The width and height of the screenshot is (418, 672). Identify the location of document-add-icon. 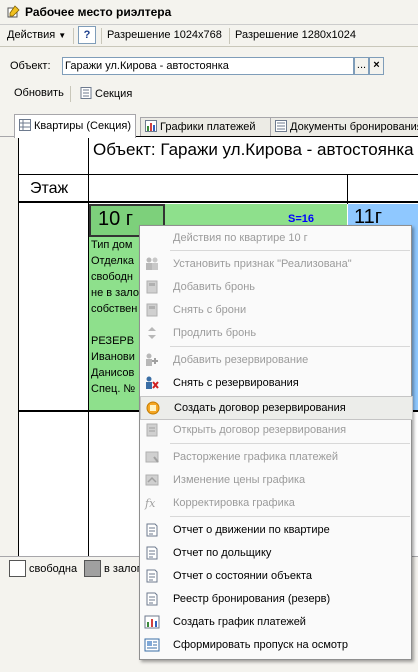
(152, 287).